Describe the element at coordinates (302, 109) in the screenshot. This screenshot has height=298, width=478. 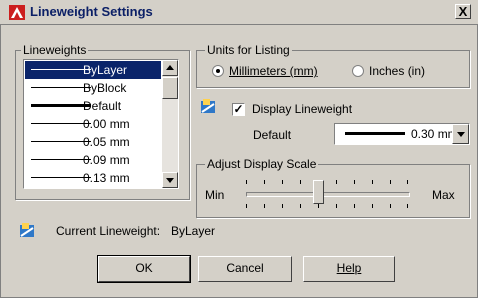
I see `display-lineweight-label: Display Lineweight` at that location.